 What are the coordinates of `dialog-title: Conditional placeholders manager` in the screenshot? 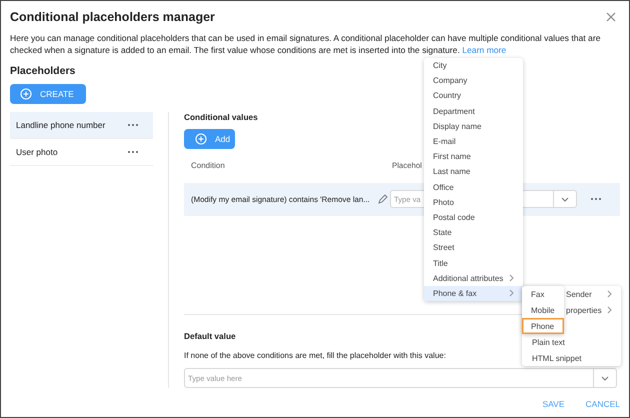 It's located at (112, 17).